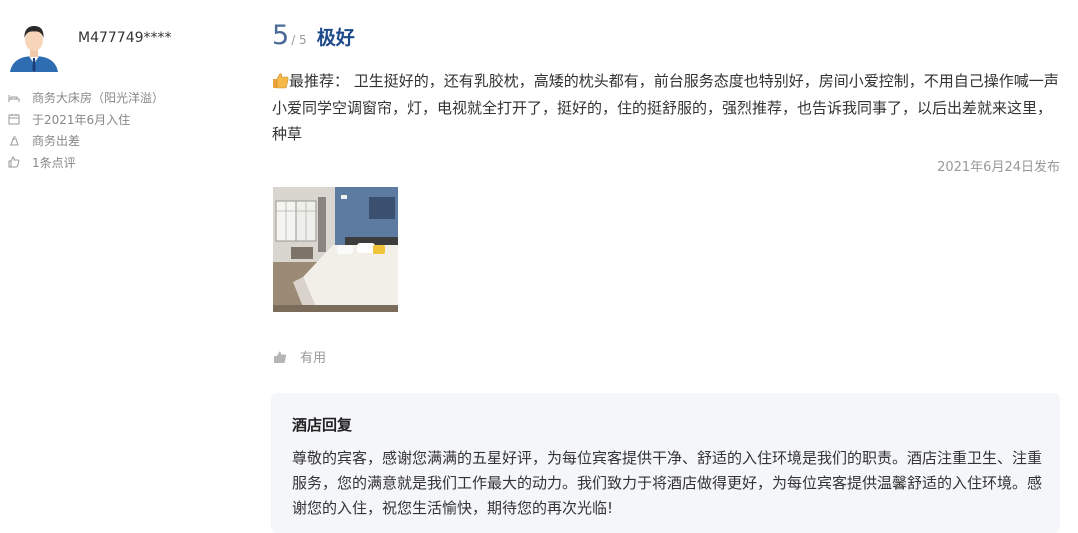 The width and height of the screenshot is (1078, 533). What do you see at coordinates (280, 357) in the screenshot?
I see `like-icon` at bounding box center [280, 357].